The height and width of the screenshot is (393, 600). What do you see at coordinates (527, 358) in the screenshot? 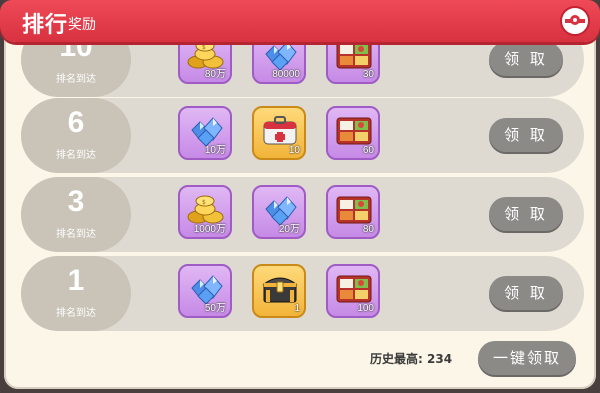
I see `claim-all-button: 一键领取` at bounding box center [527, 358].